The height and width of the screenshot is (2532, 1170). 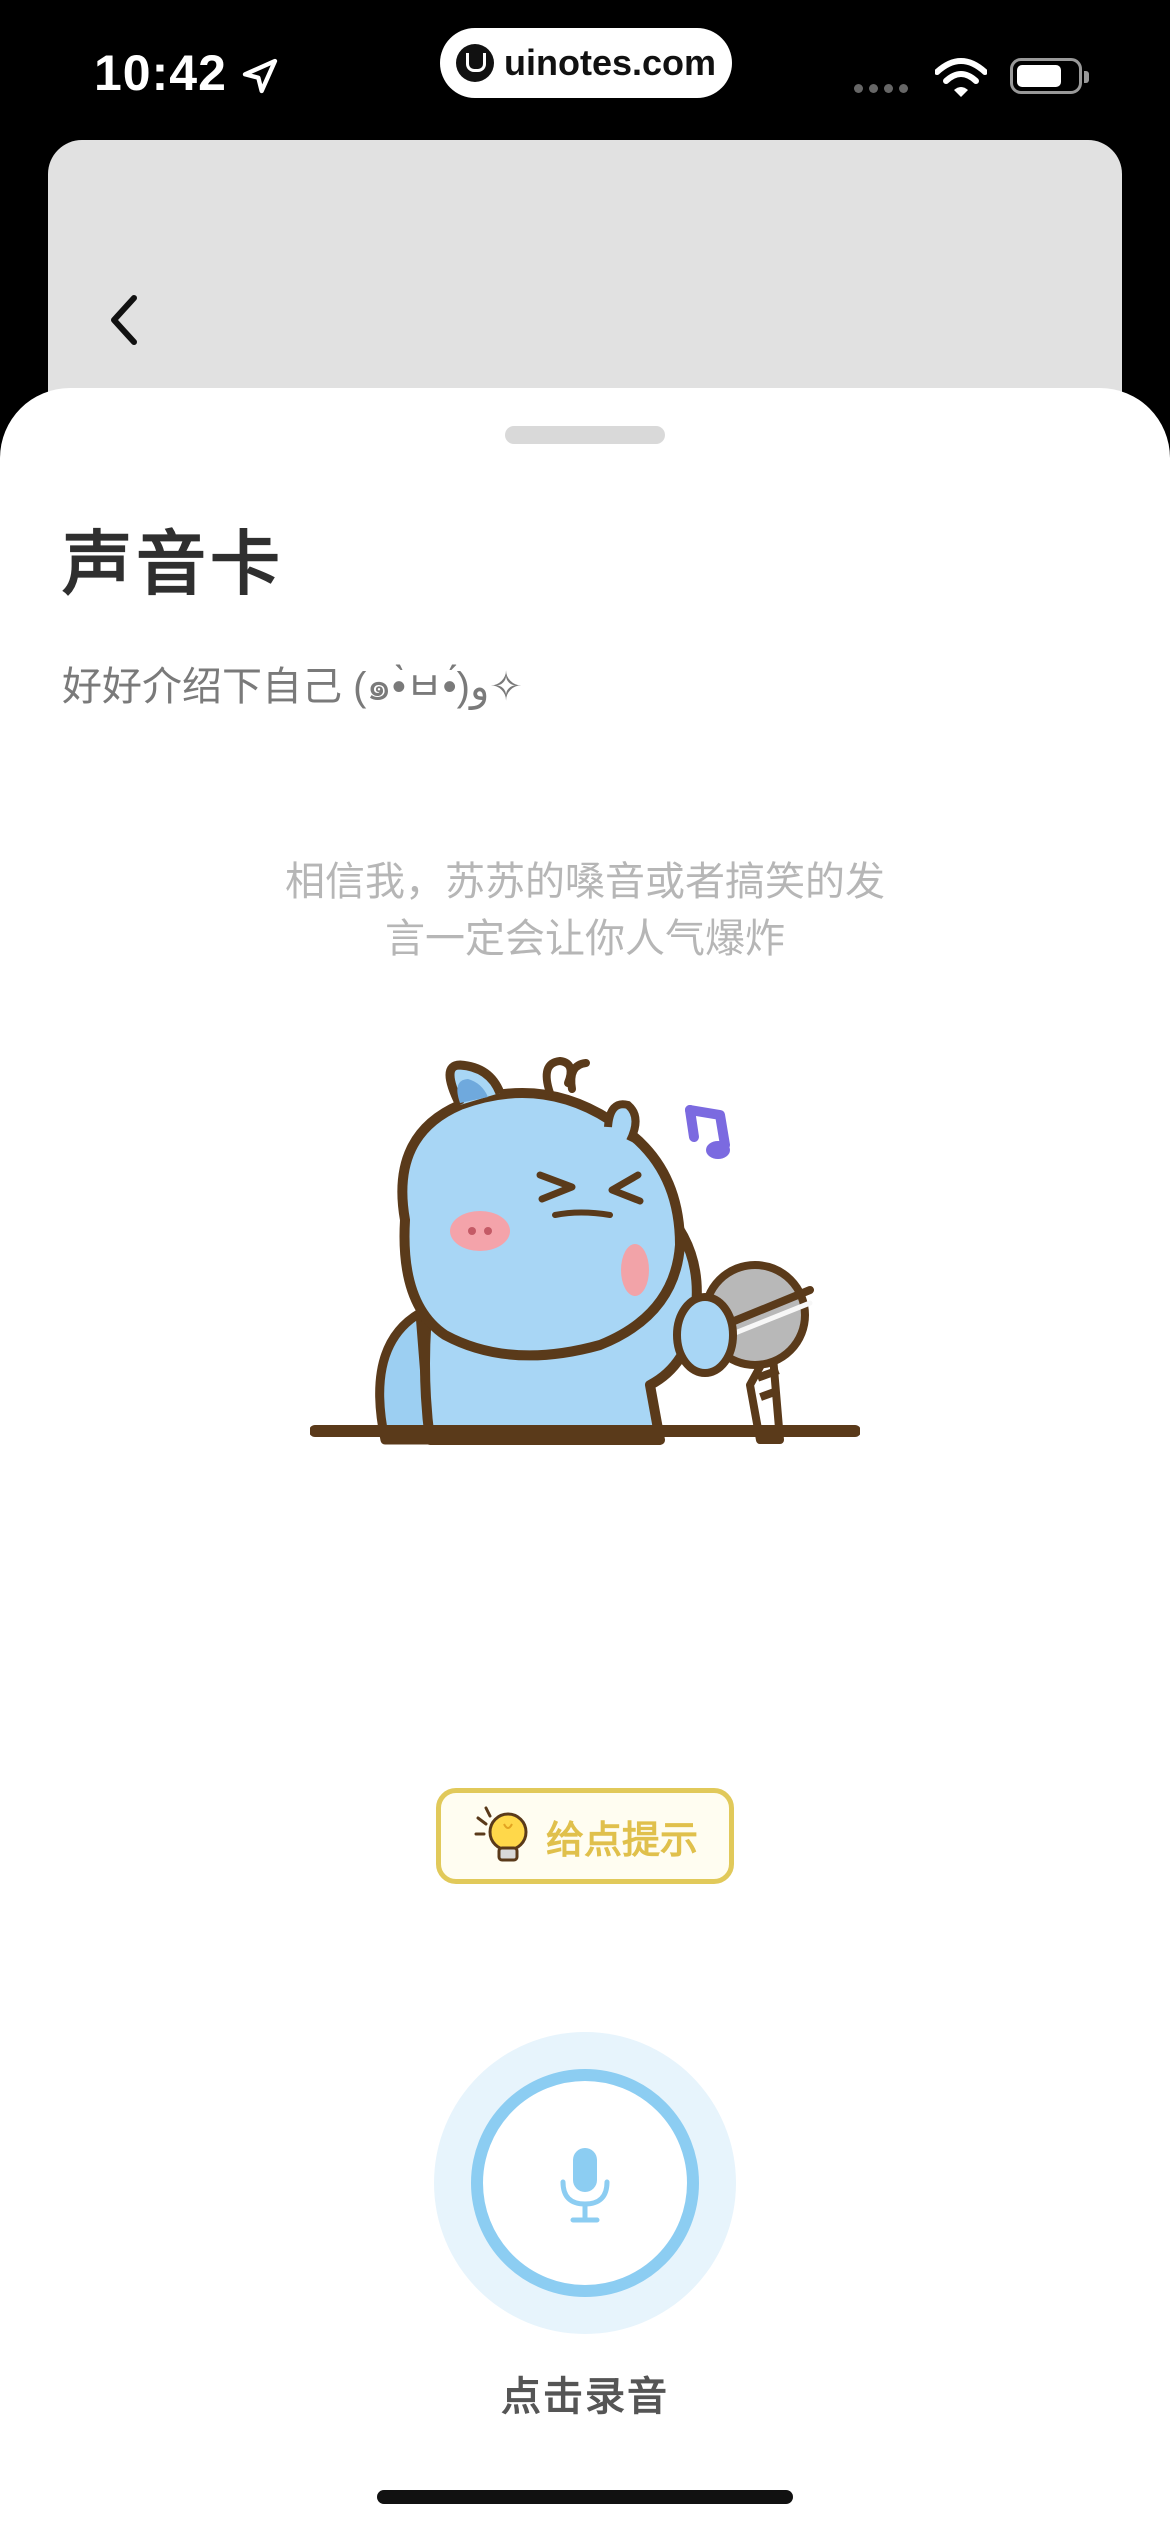 I want to click on cellular-signal-icon, so click(x=881, y=88).